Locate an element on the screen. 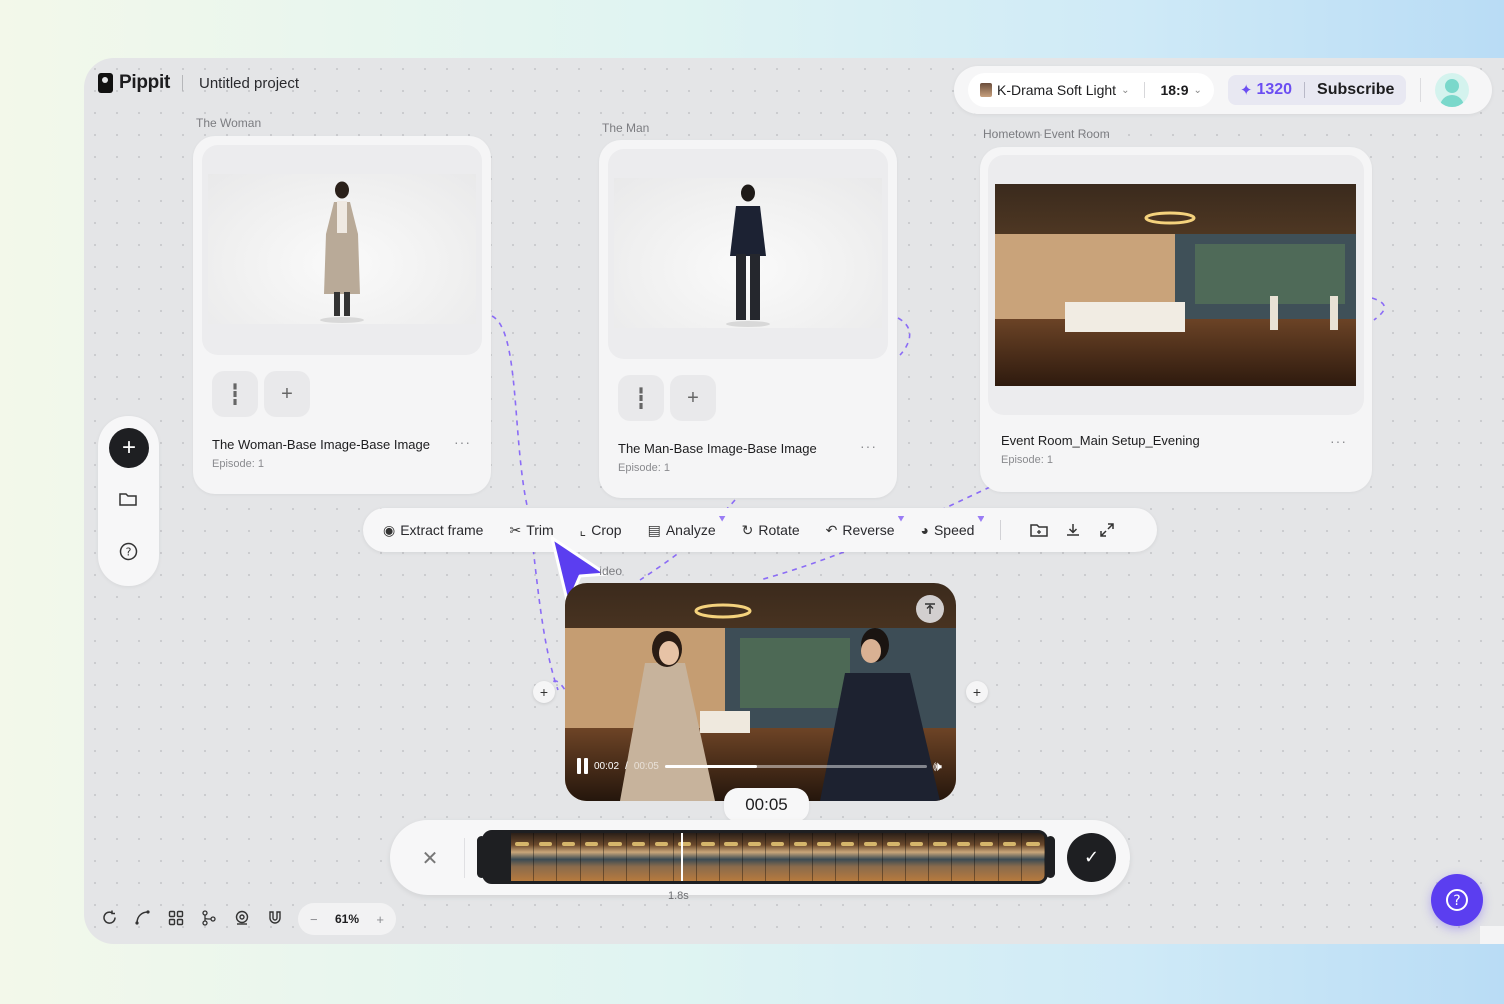  zoom-in-button: + is located at coordinates (380, 919).